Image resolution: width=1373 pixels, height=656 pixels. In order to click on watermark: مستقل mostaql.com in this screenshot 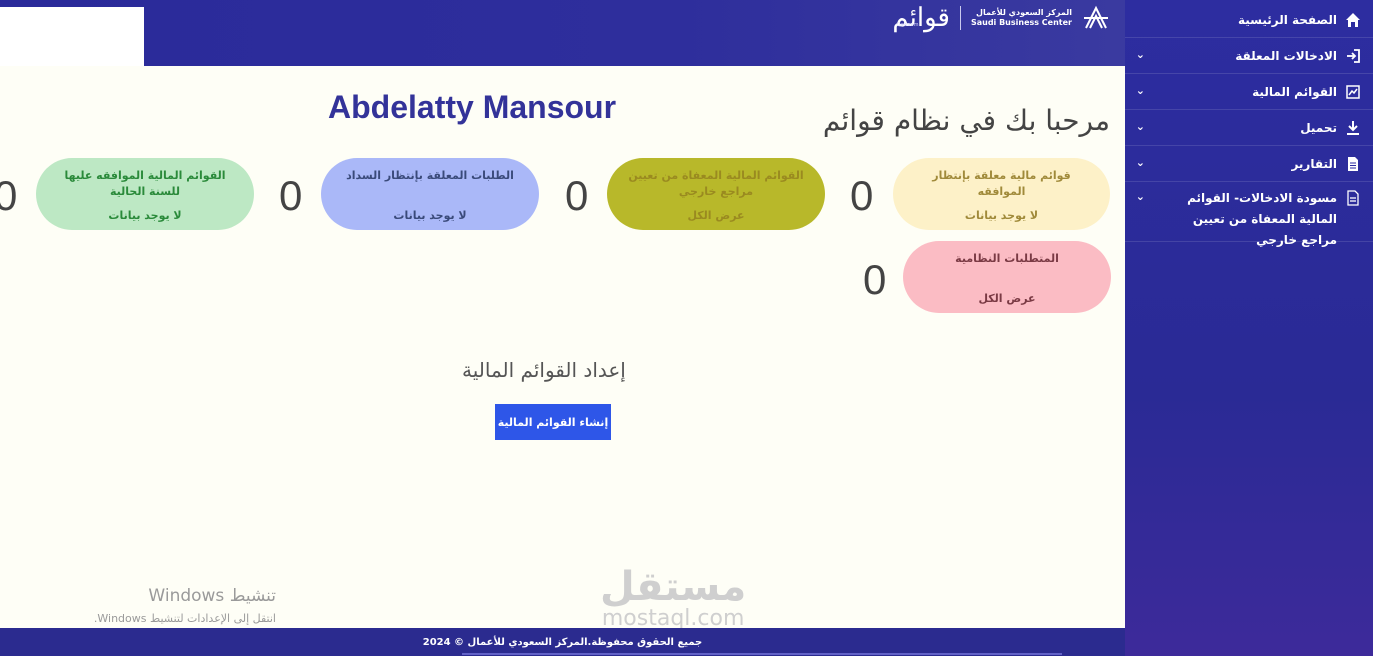, I will do `click(673, 598)`.